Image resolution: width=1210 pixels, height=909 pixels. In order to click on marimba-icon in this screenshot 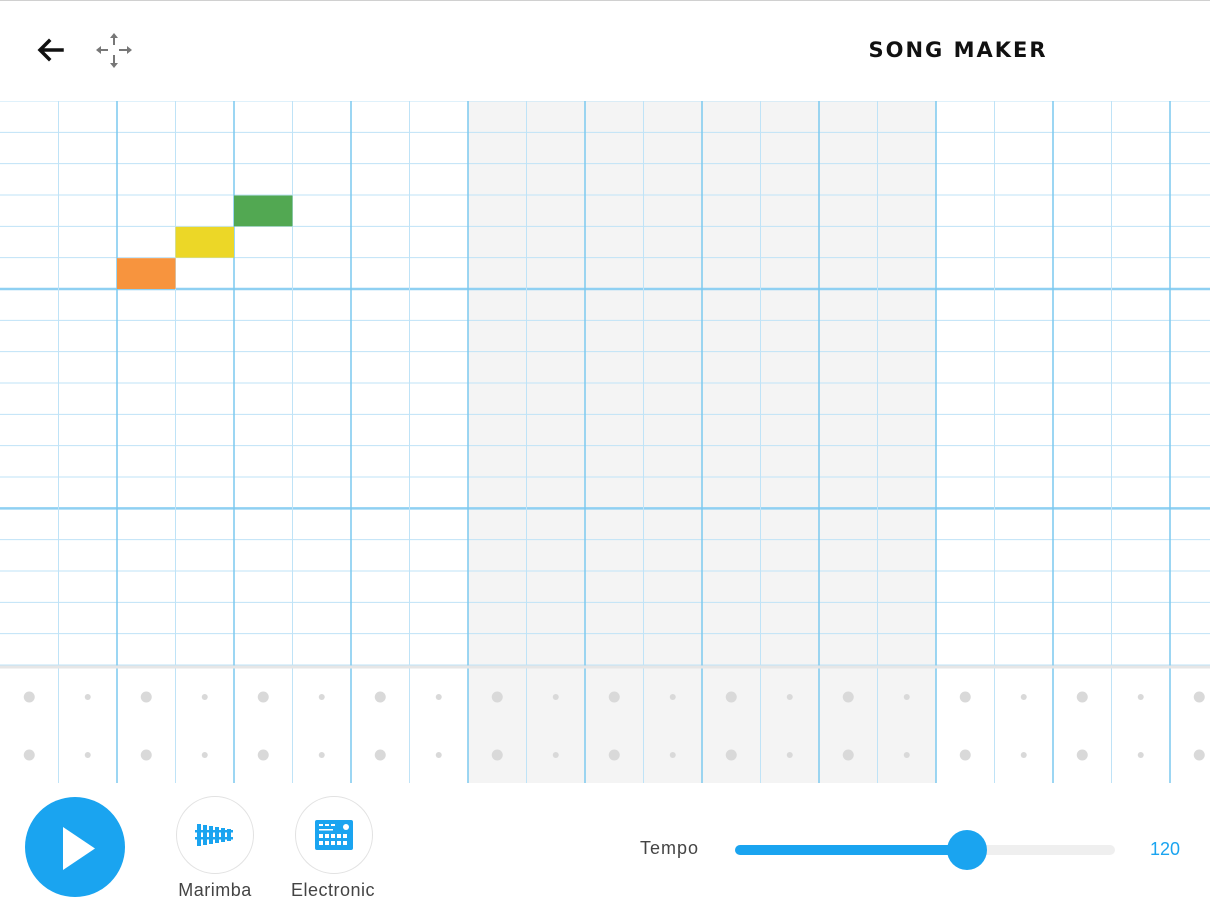, I will do `click(214, 835)`.